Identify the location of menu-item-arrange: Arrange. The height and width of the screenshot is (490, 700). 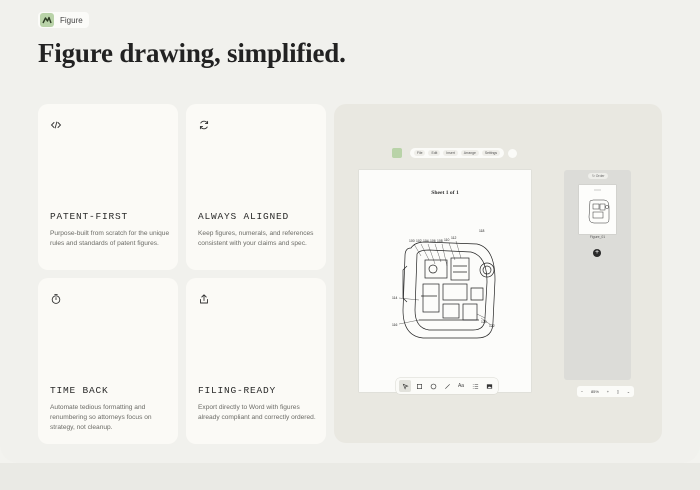
(469, 153).